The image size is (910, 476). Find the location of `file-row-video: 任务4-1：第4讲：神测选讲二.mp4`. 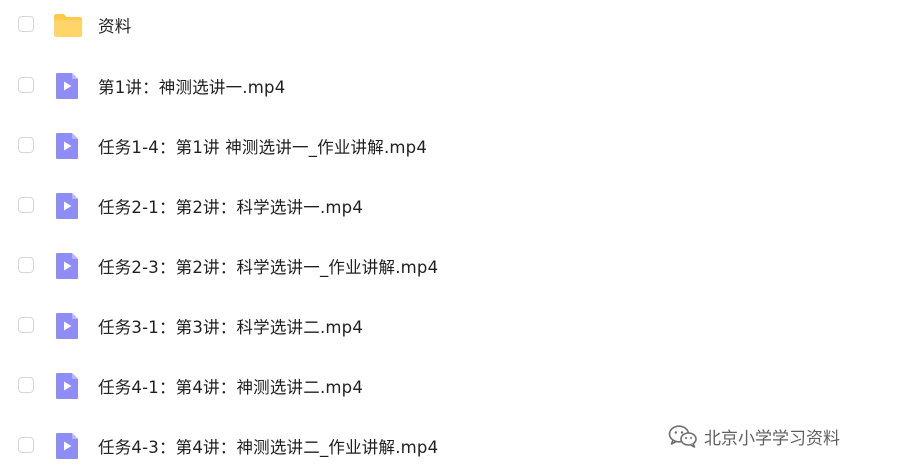

file-row-video: 任务4-1：第4讲：神测选讲二.mp4 is located at coordinates (320, 386).